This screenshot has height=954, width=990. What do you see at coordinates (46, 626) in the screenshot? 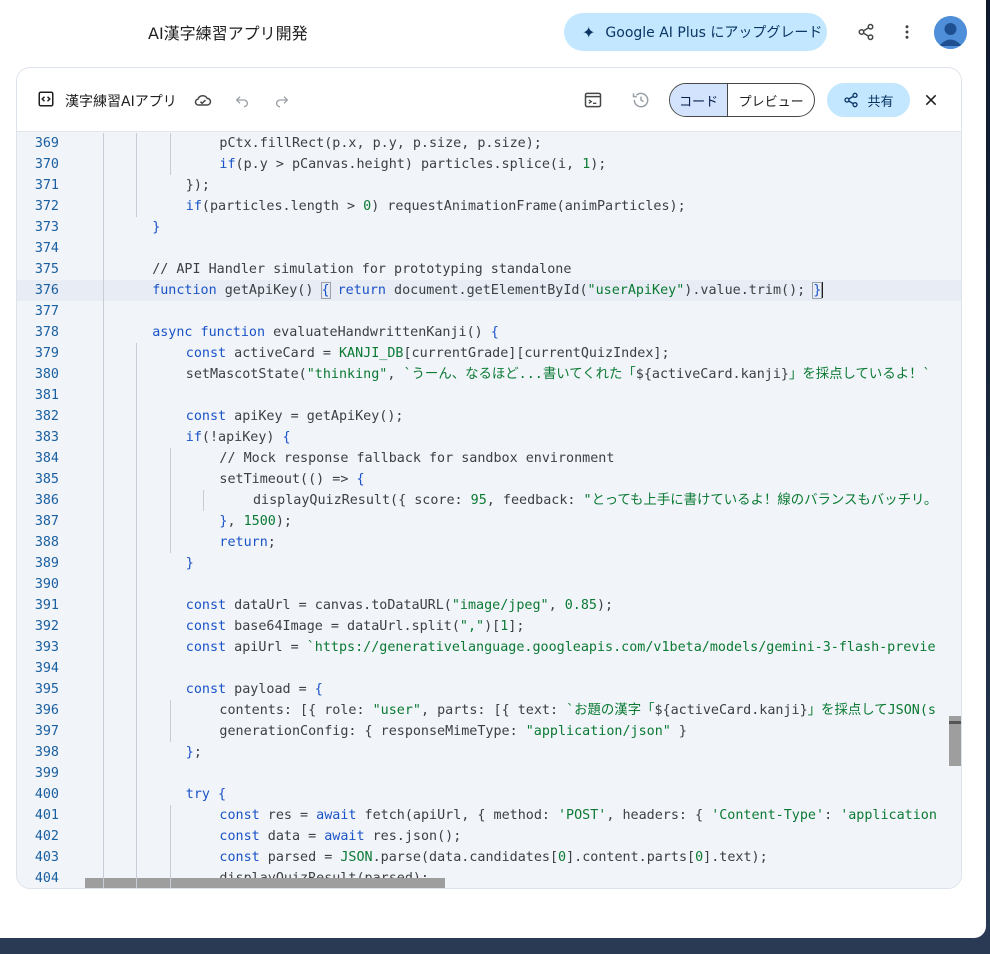
I see `line-number: 392` at bounding box center [46, 626].